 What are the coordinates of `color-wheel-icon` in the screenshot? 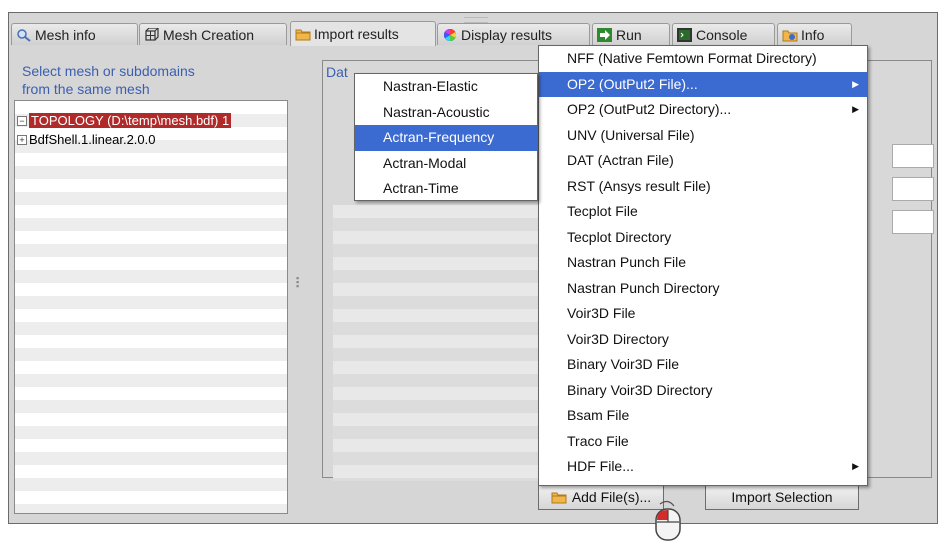 It's located at (450, 35).